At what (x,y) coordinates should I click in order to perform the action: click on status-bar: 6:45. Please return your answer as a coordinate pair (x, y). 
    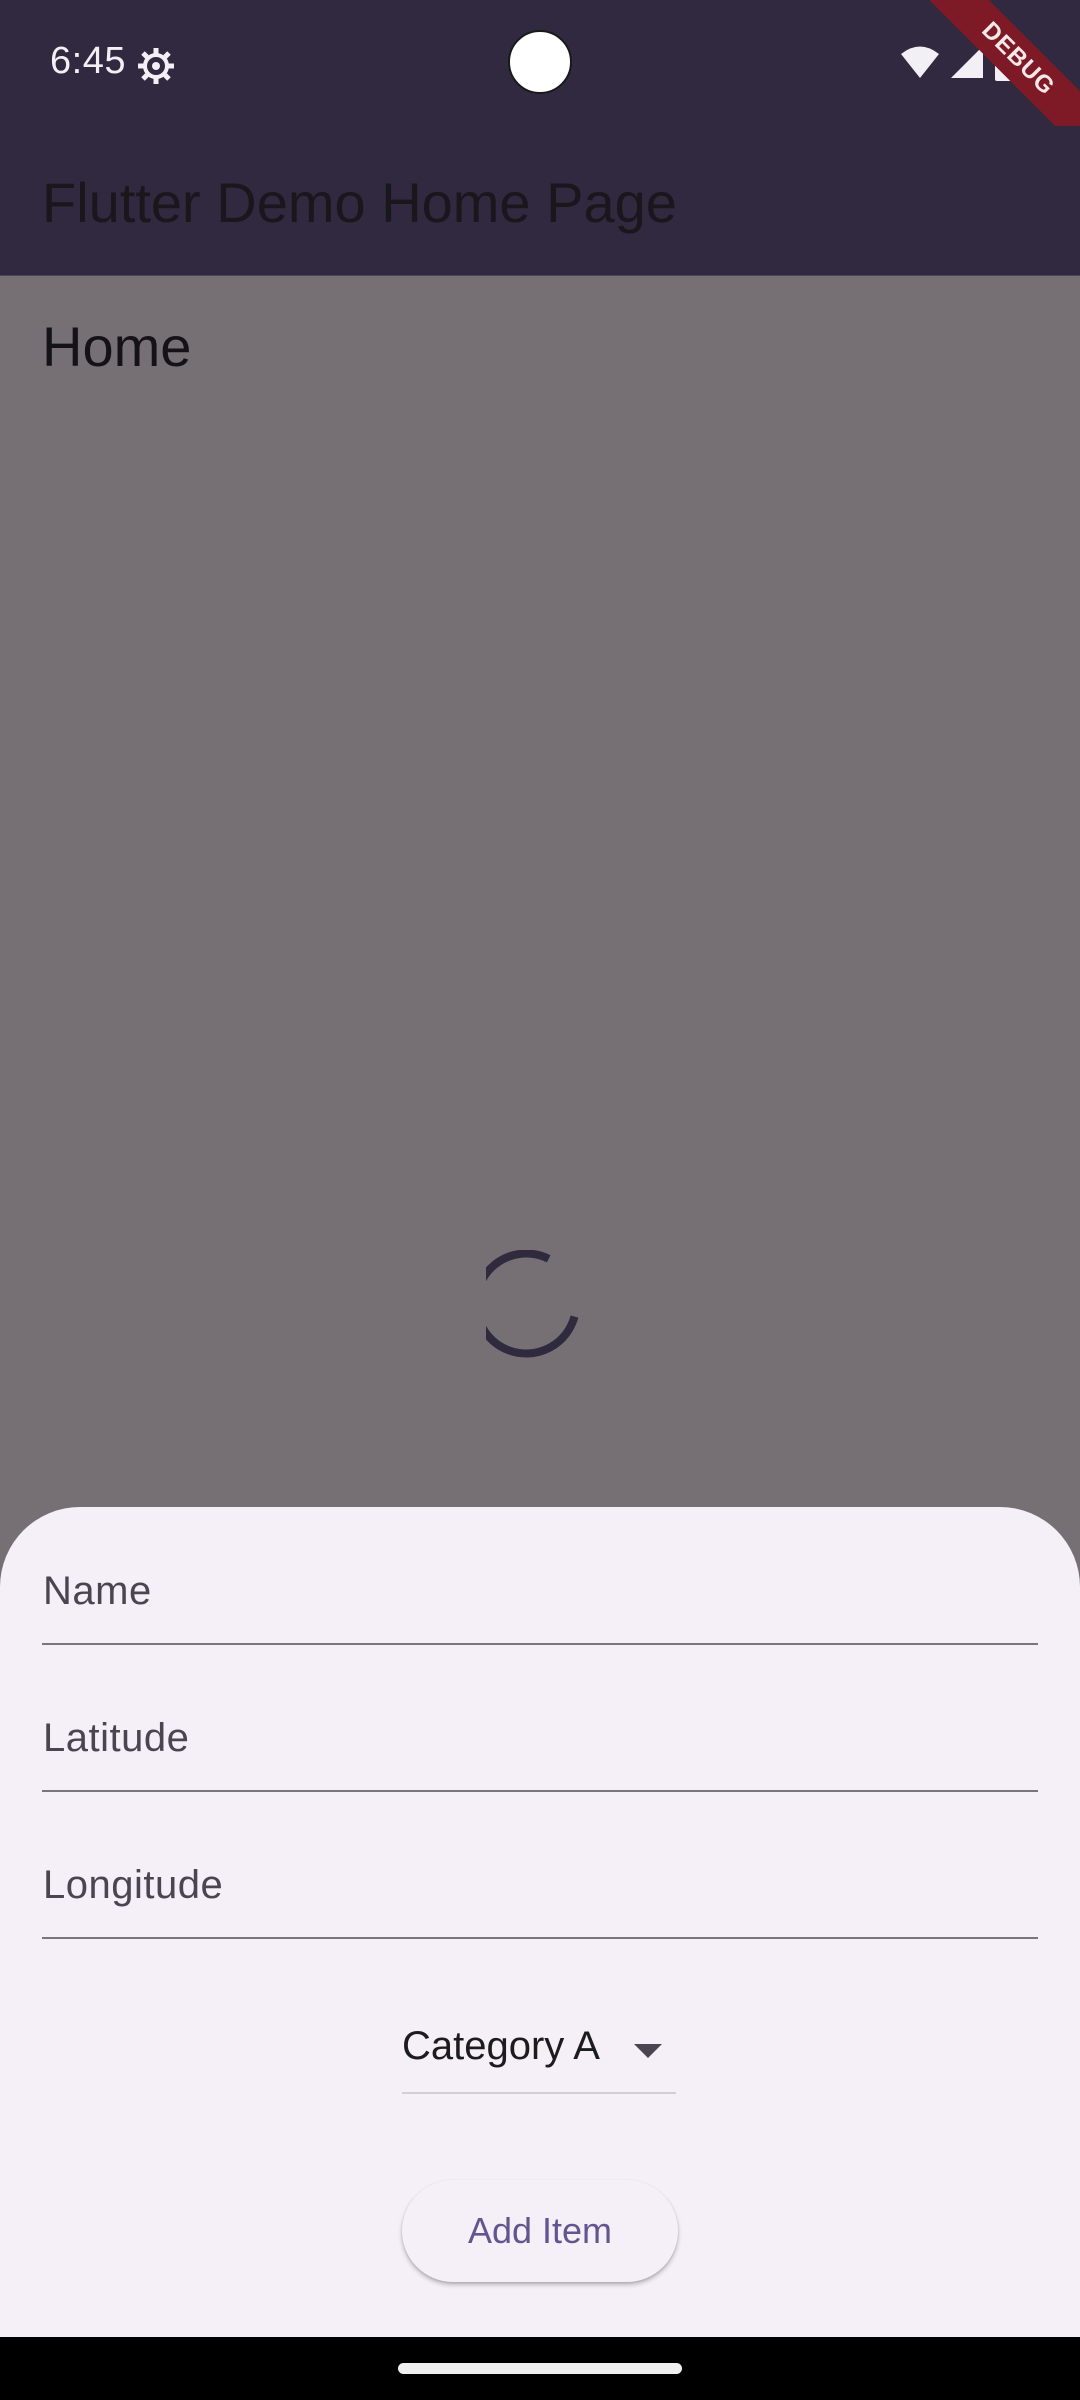
    Looking at the image, I should click on (540, 63).